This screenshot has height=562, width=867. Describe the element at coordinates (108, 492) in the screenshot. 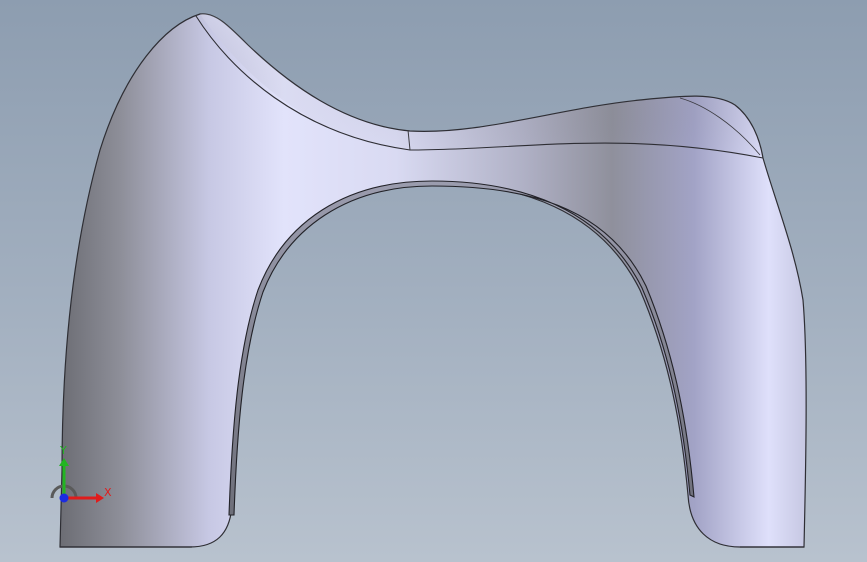

I see `x-axis-label: X` at that location.